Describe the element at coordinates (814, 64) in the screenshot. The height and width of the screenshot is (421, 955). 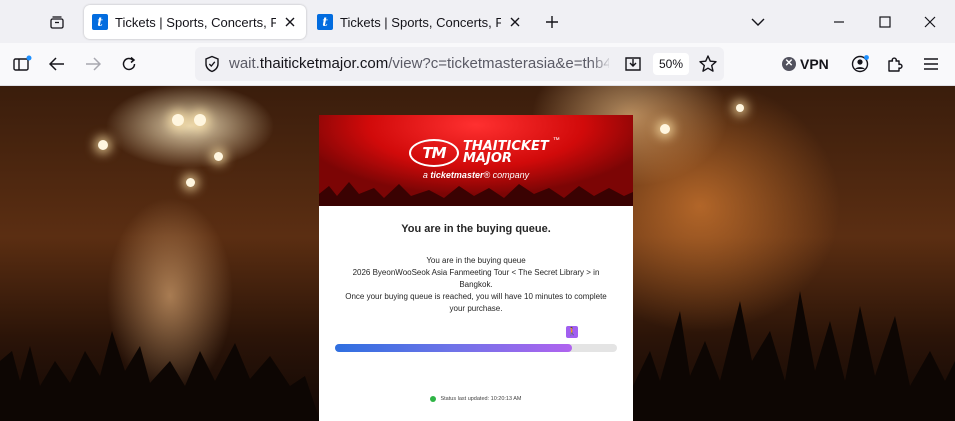
I see `vpn-label: VPN` at that location.